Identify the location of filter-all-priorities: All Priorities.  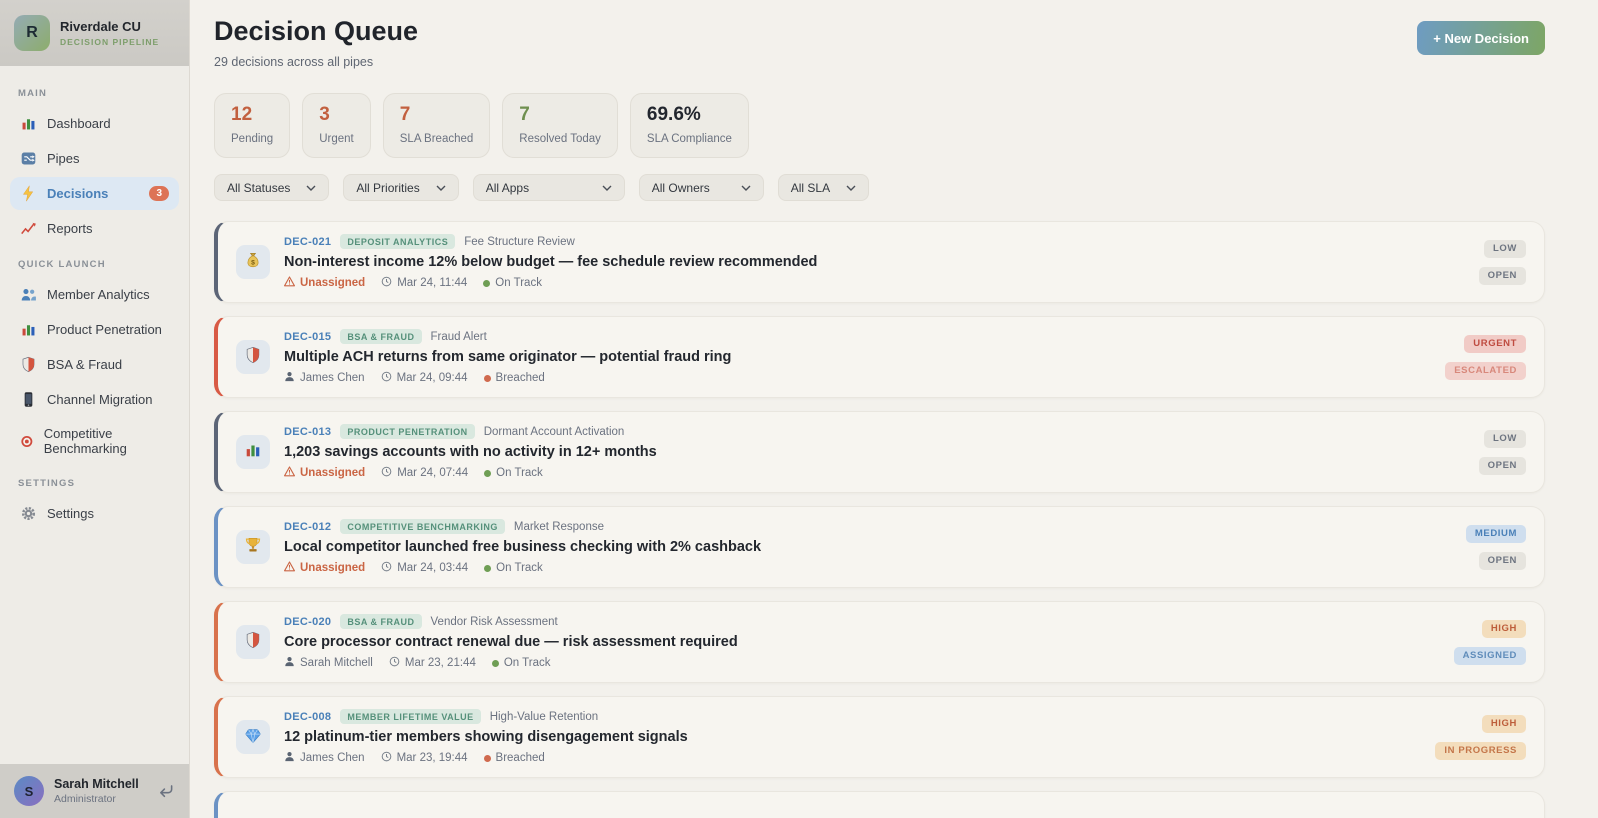
(401, 187).